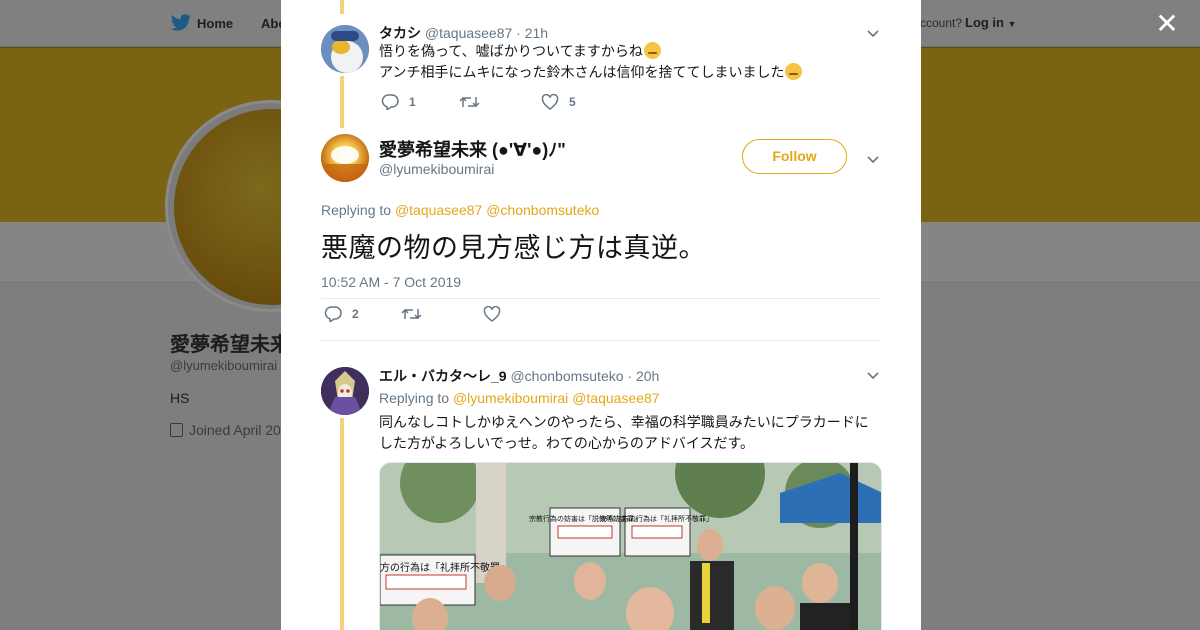  I want to click on sign-text: あなた方の行為は「礼拝所不敬罪」, so click(657, 518).